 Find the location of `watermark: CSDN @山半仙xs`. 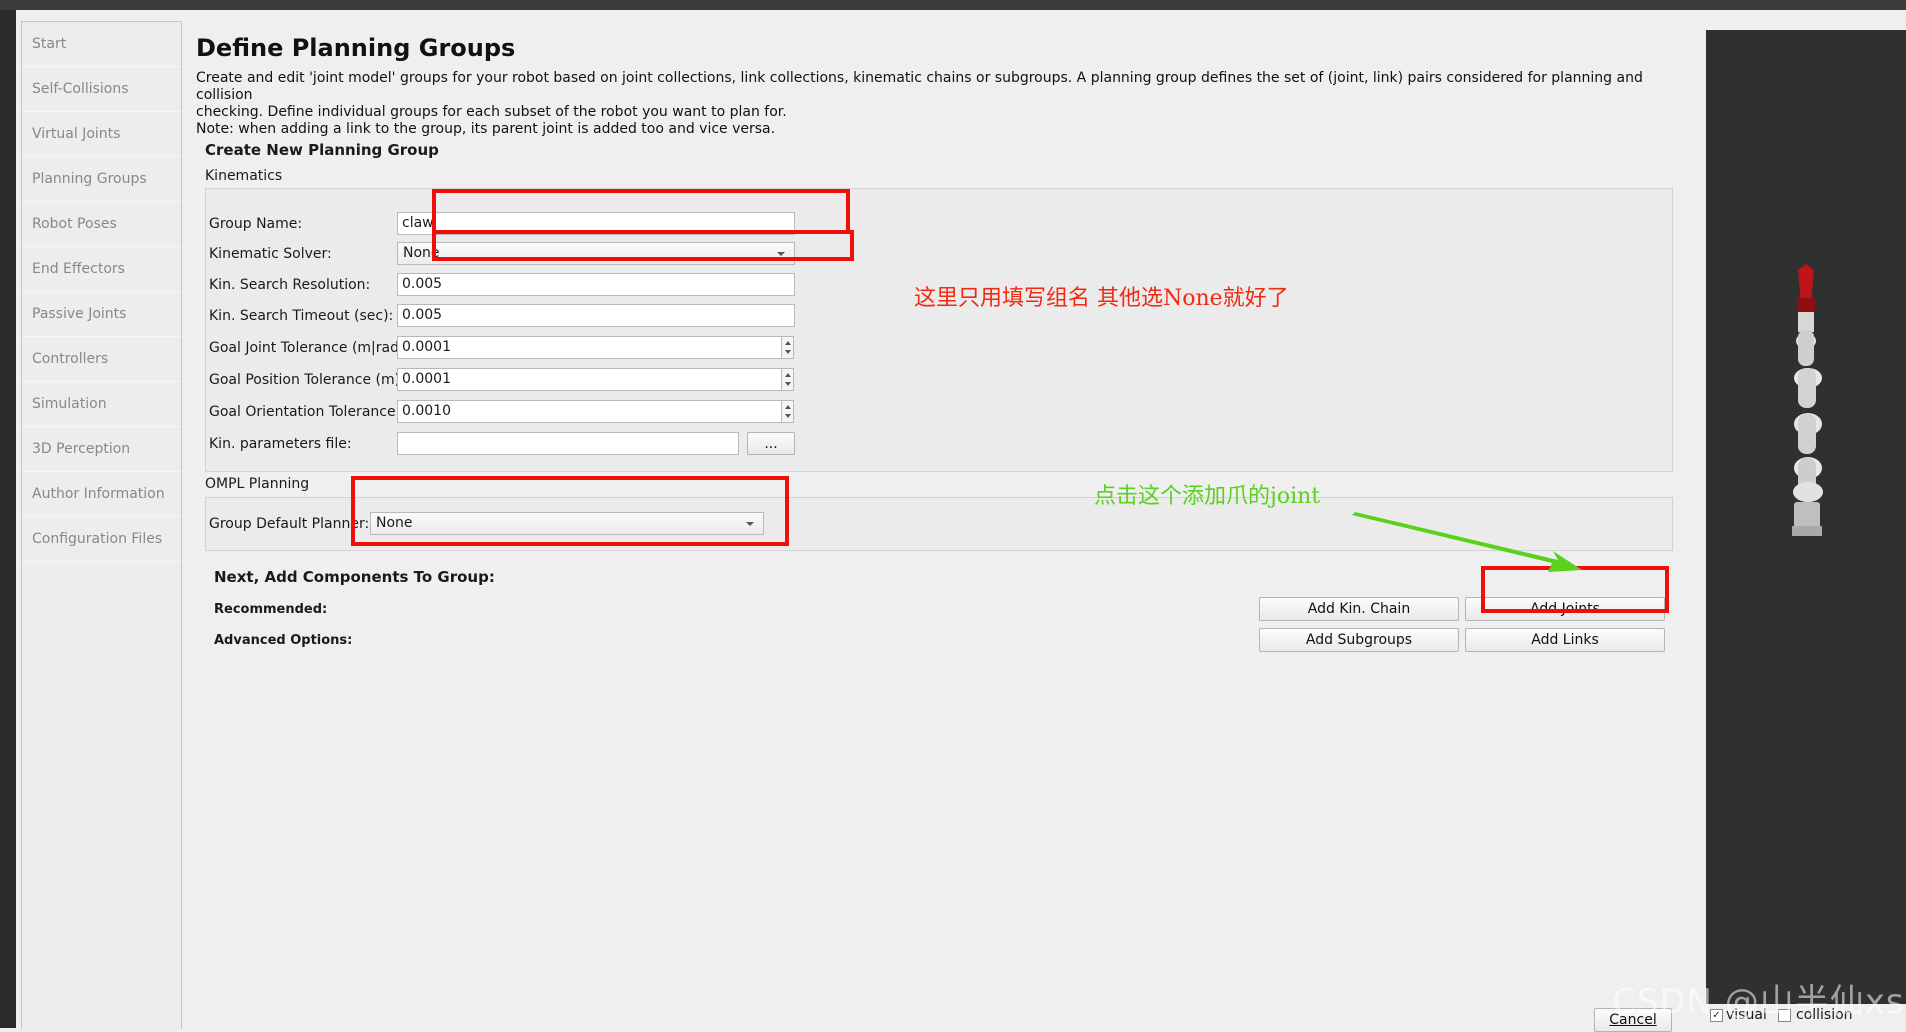

watermark: CSDN @山半仙xs is located at coordinates (1758, 1002).